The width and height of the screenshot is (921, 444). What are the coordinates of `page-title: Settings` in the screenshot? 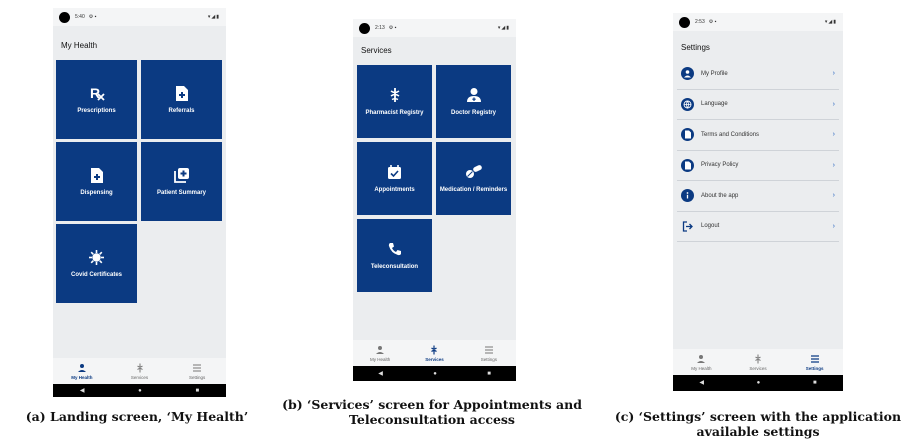 It's located at (695, 47).